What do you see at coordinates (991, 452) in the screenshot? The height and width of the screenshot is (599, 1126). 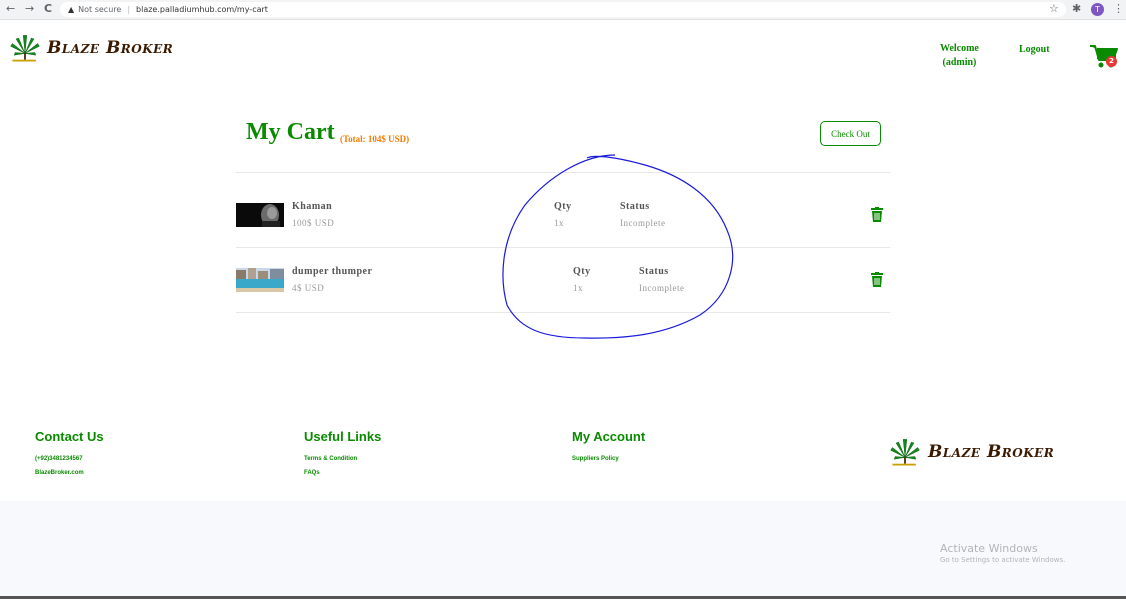 I see `footer-brand-name: Blaze Broker` at bounding box center [991, 452].